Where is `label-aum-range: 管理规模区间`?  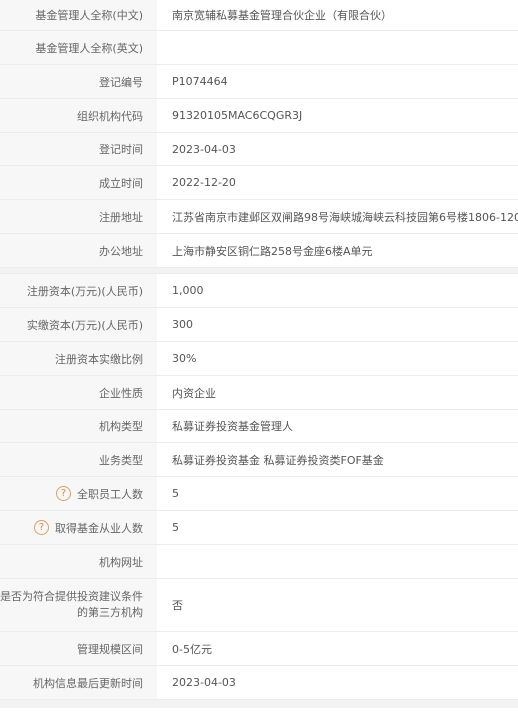 label-aum-range: 管理规模区间 is located at coordinates (78, 648).